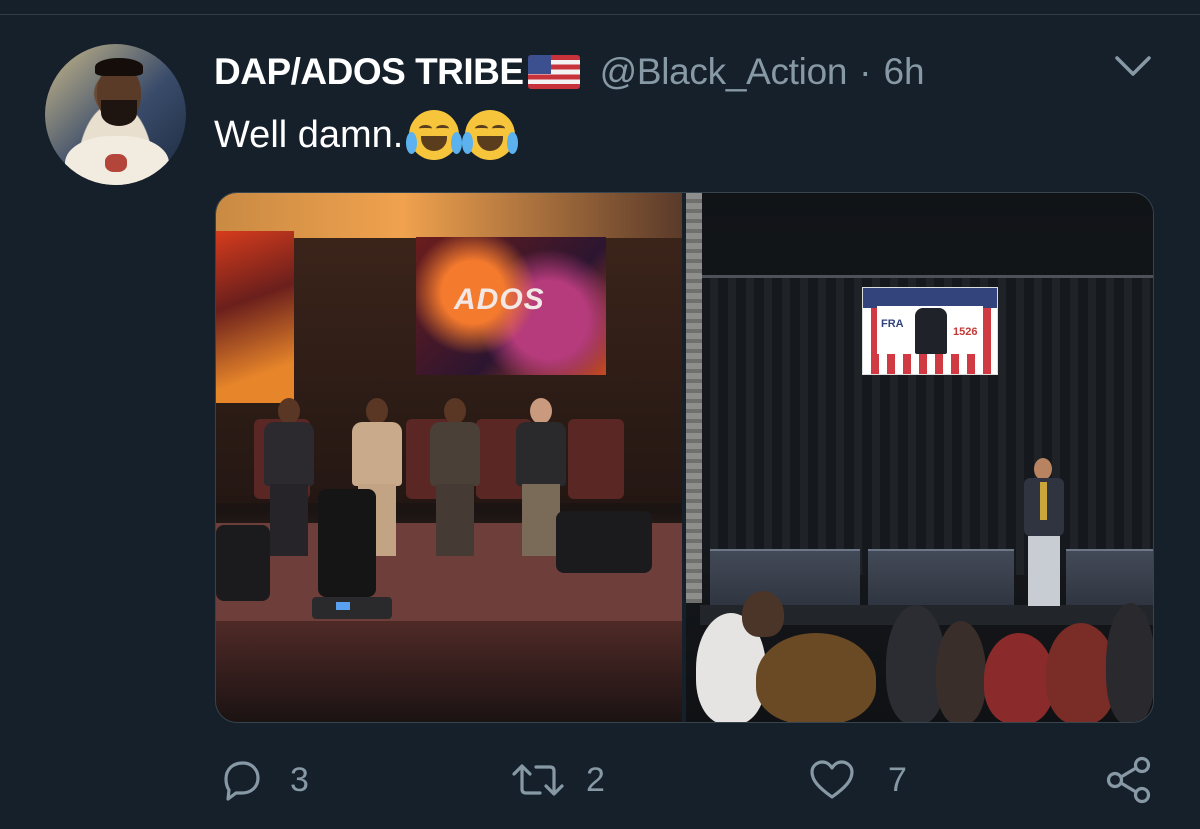 This screenshot has height=829, width=1200. I want to click on share-icon, so click(1128, 780).